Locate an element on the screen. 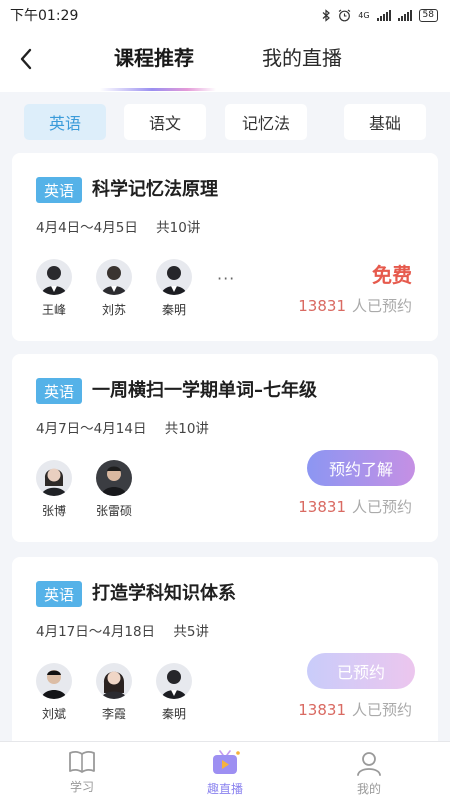 The width and height of the screenshot is (450, 800). battery-indicator: 58 is located at coordinates (428, 15).